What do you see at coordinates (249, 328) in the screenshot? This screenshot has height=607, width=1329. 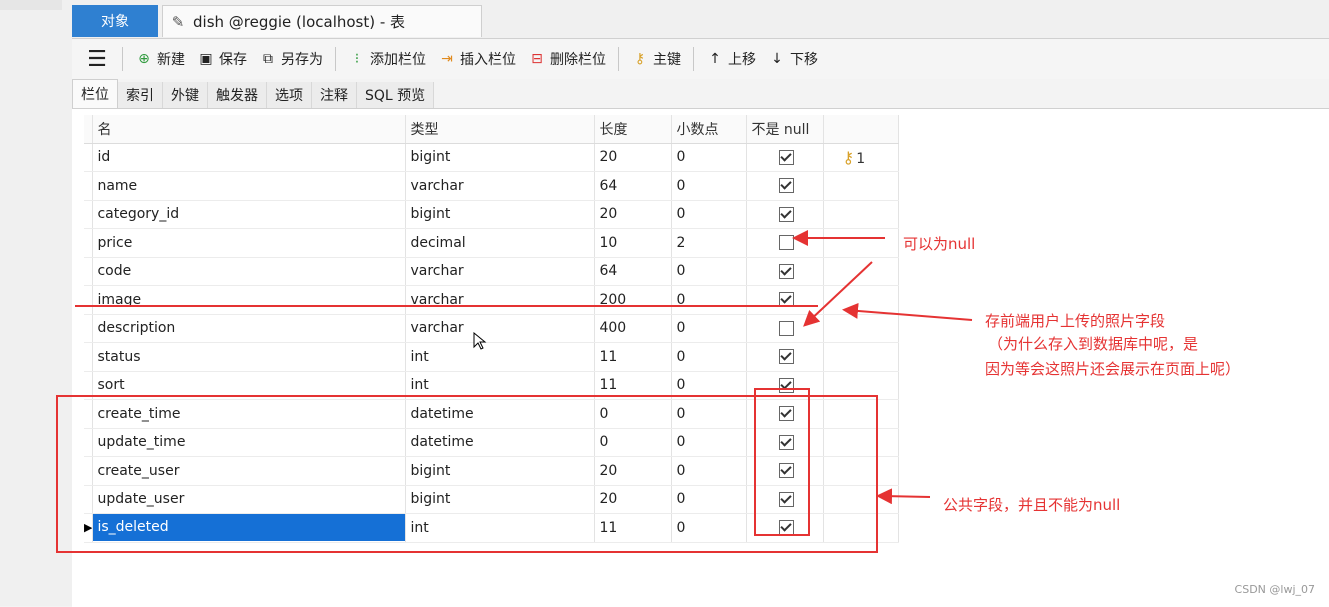 I see `cell-name: description` at bounding box center [249, 328].